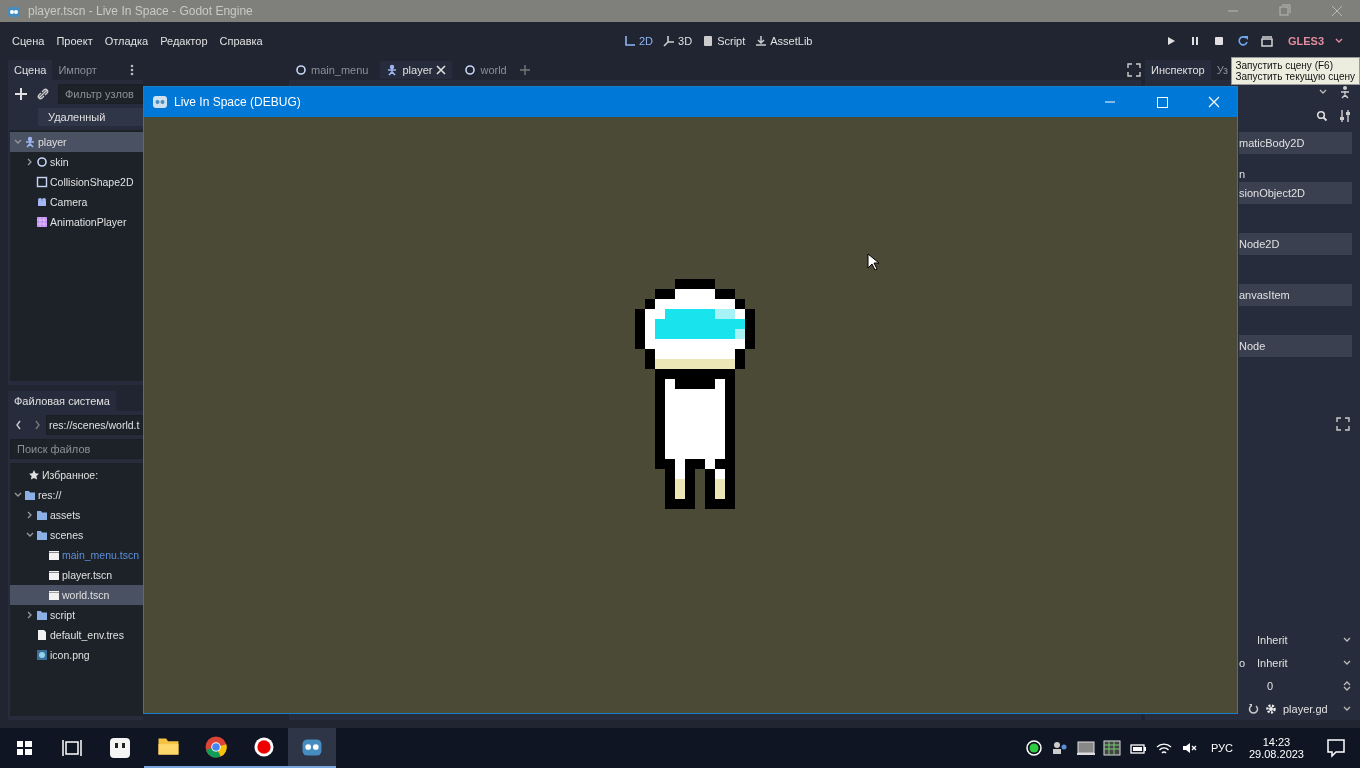  What do you see at coordinates (1243, 174) in the screenshot?
I see `property-label: n` at bounding box center [1243, 174].